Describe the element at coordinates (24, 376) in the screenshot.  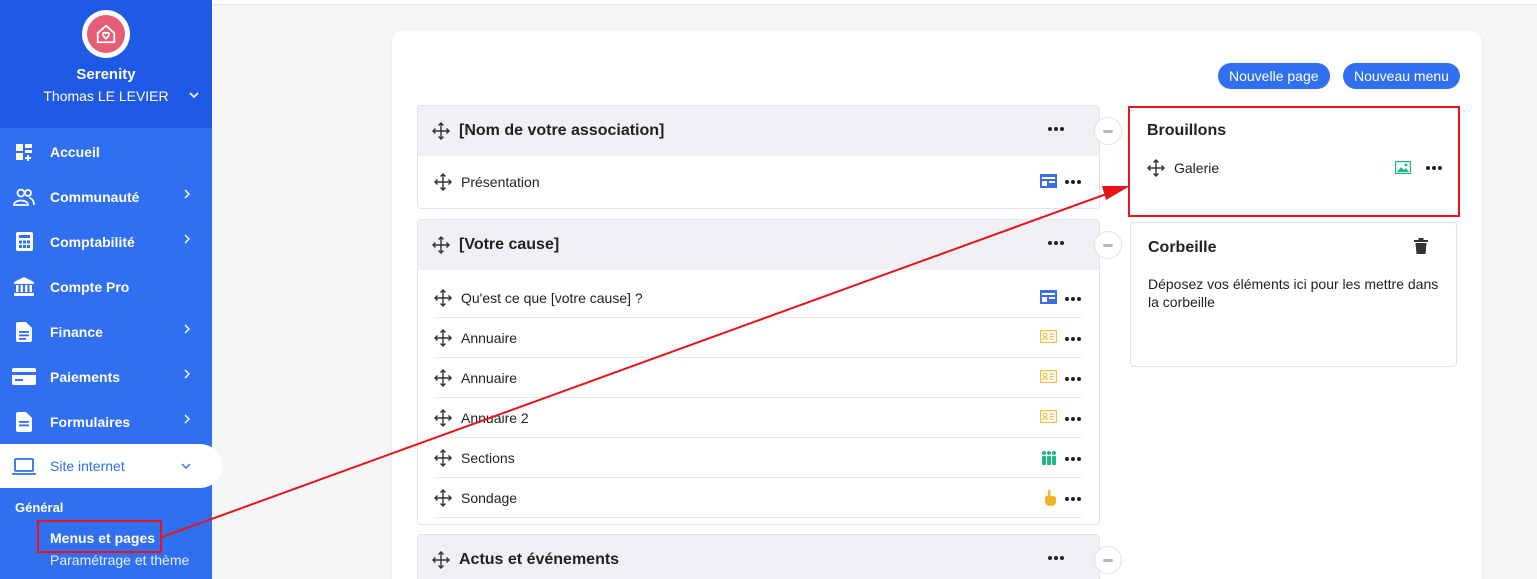
I see `credit-card-icon` at that location.